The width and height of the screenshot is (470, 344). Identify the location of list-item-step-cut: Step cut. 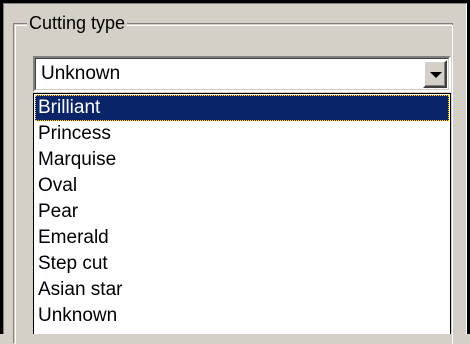
(242, 264).